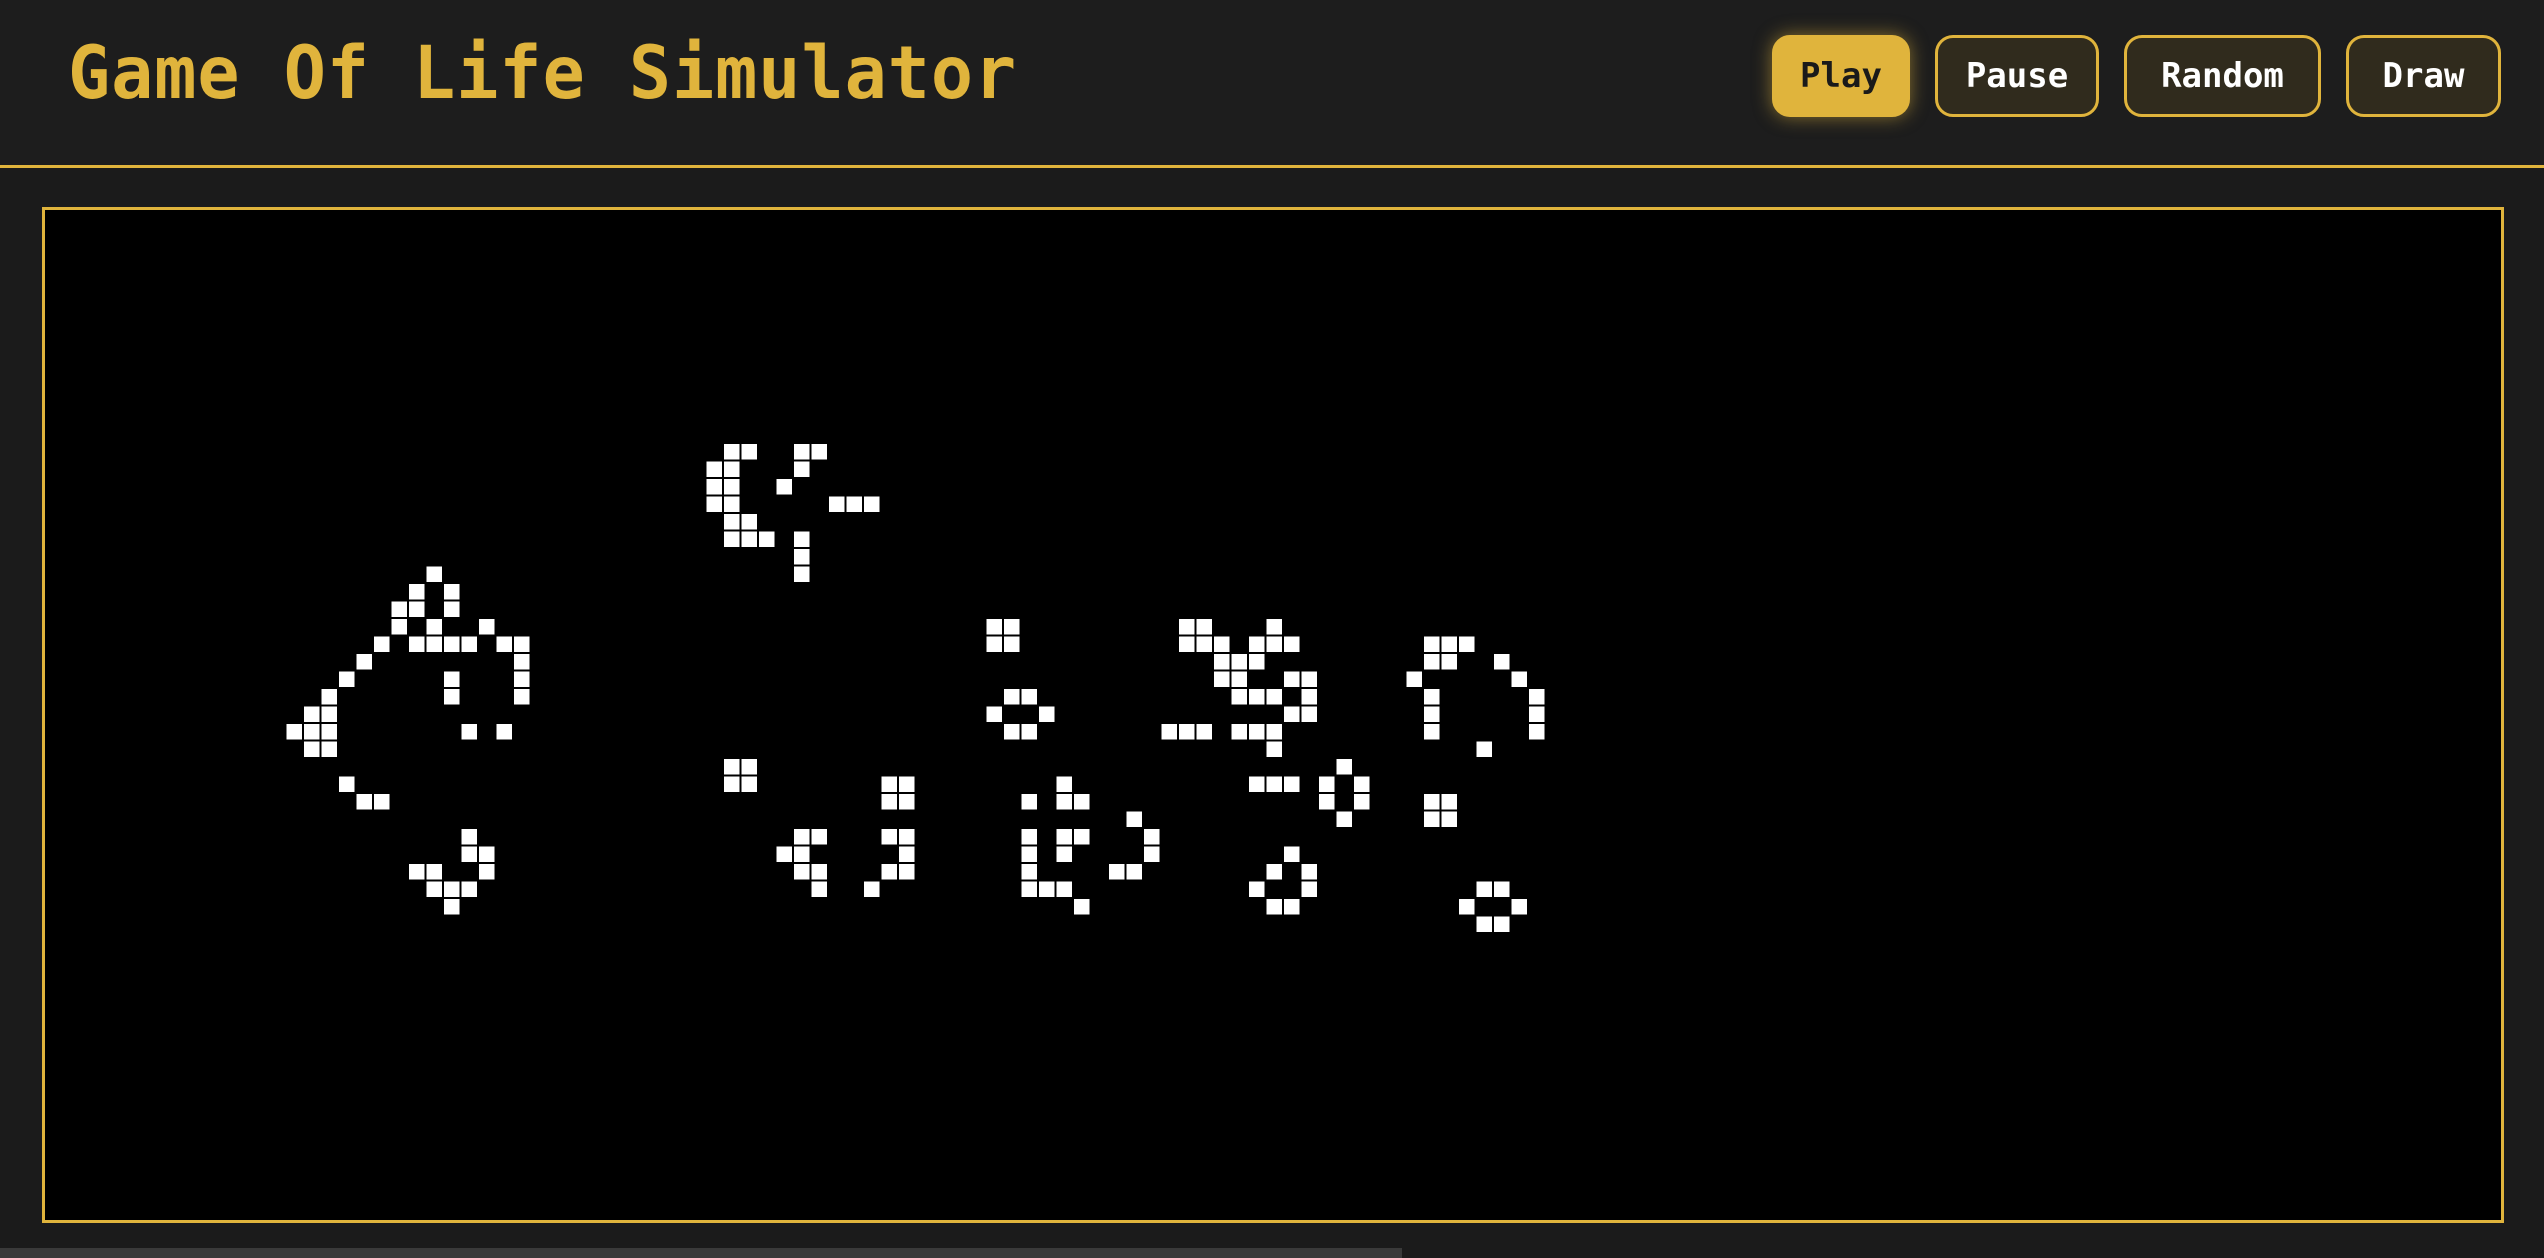  What do you see at coordinates (2017, 76) in the screenshot?
I see `pause-button: Pause` at bounding box center [2017, 76].